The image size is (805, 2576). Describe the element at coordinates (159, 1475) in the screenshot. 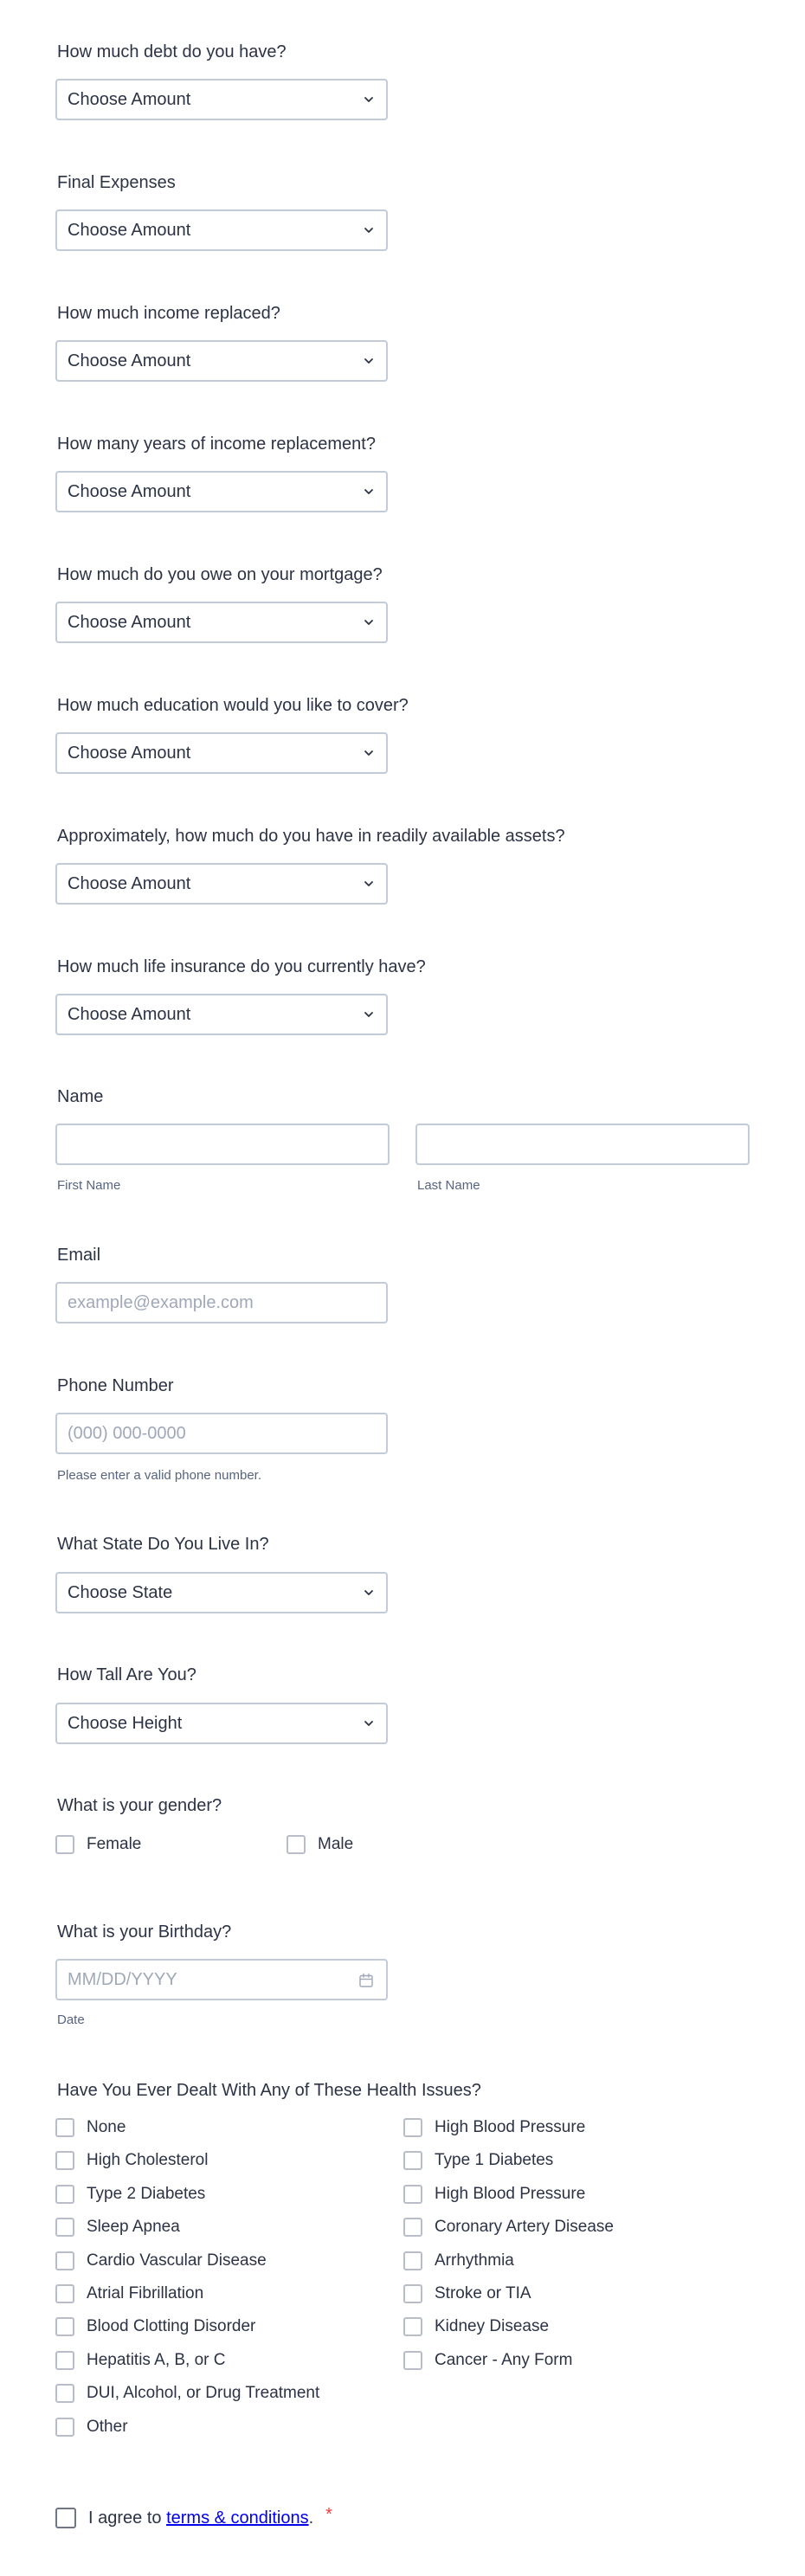

I see `phone-hint: Please enter a valid phone number.` at that location.